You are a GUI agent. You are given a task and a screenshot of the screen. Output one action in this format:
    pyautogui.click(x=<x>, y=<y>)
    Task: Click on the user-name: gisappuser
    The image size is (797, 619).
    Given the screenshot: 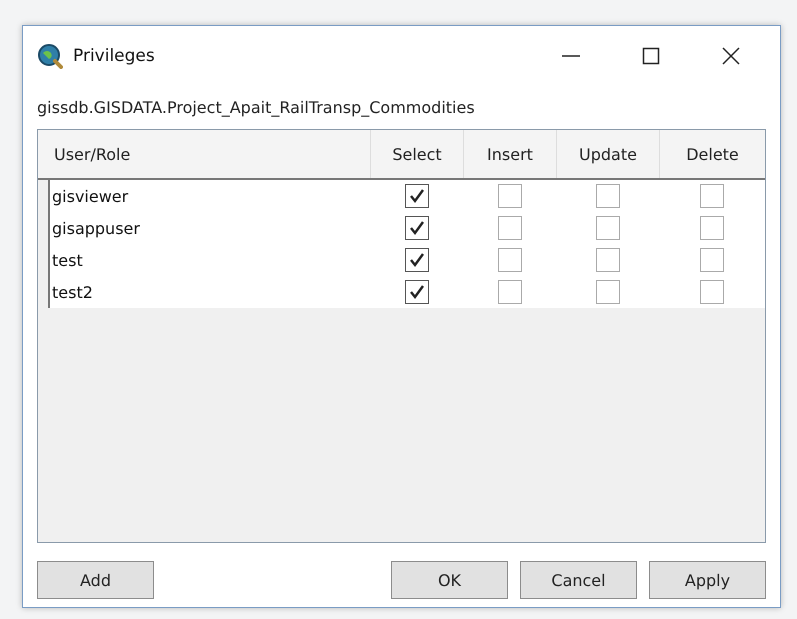 What is the action you would take?
    pyautogui.click(x=96, y=228)
    